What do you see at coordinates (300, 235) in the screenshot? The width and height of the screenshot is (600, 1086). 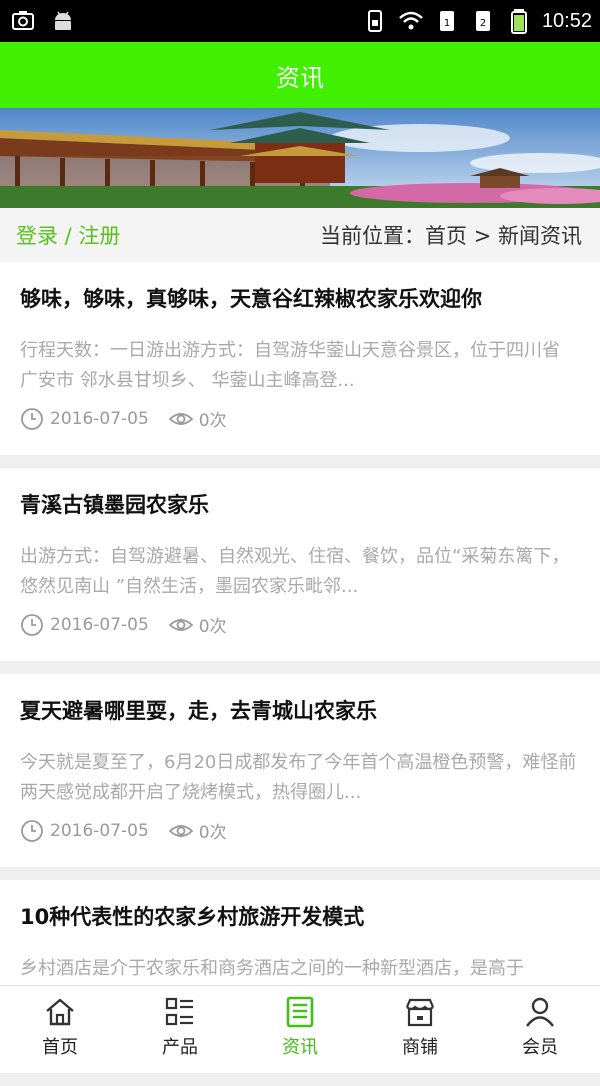 I see `breadcrumb-bar: 登录 / 注册 当前位置：首页 > 新闻资讯` at bounding box center [300, 235].